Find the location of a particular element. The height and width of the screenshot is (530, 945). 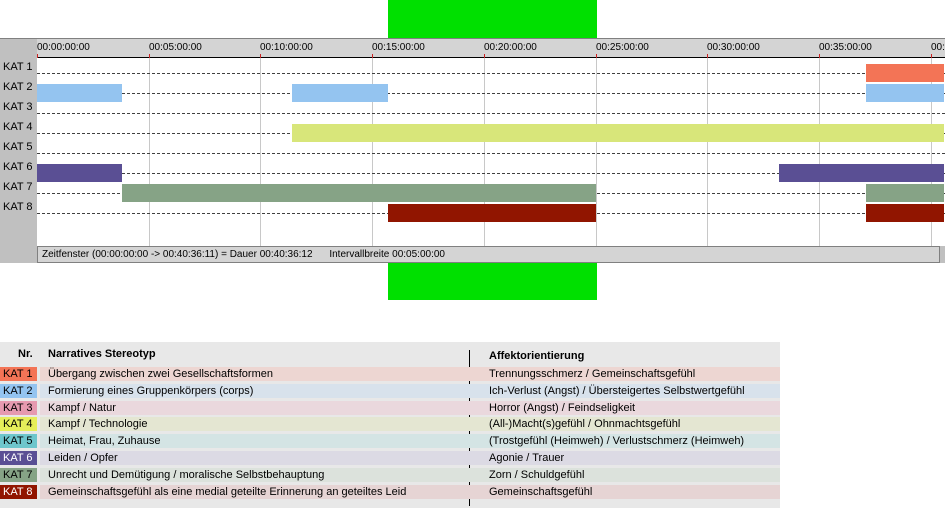

ruler-tick-label: 00:15:00:00 is located at coordinates (398, 47).